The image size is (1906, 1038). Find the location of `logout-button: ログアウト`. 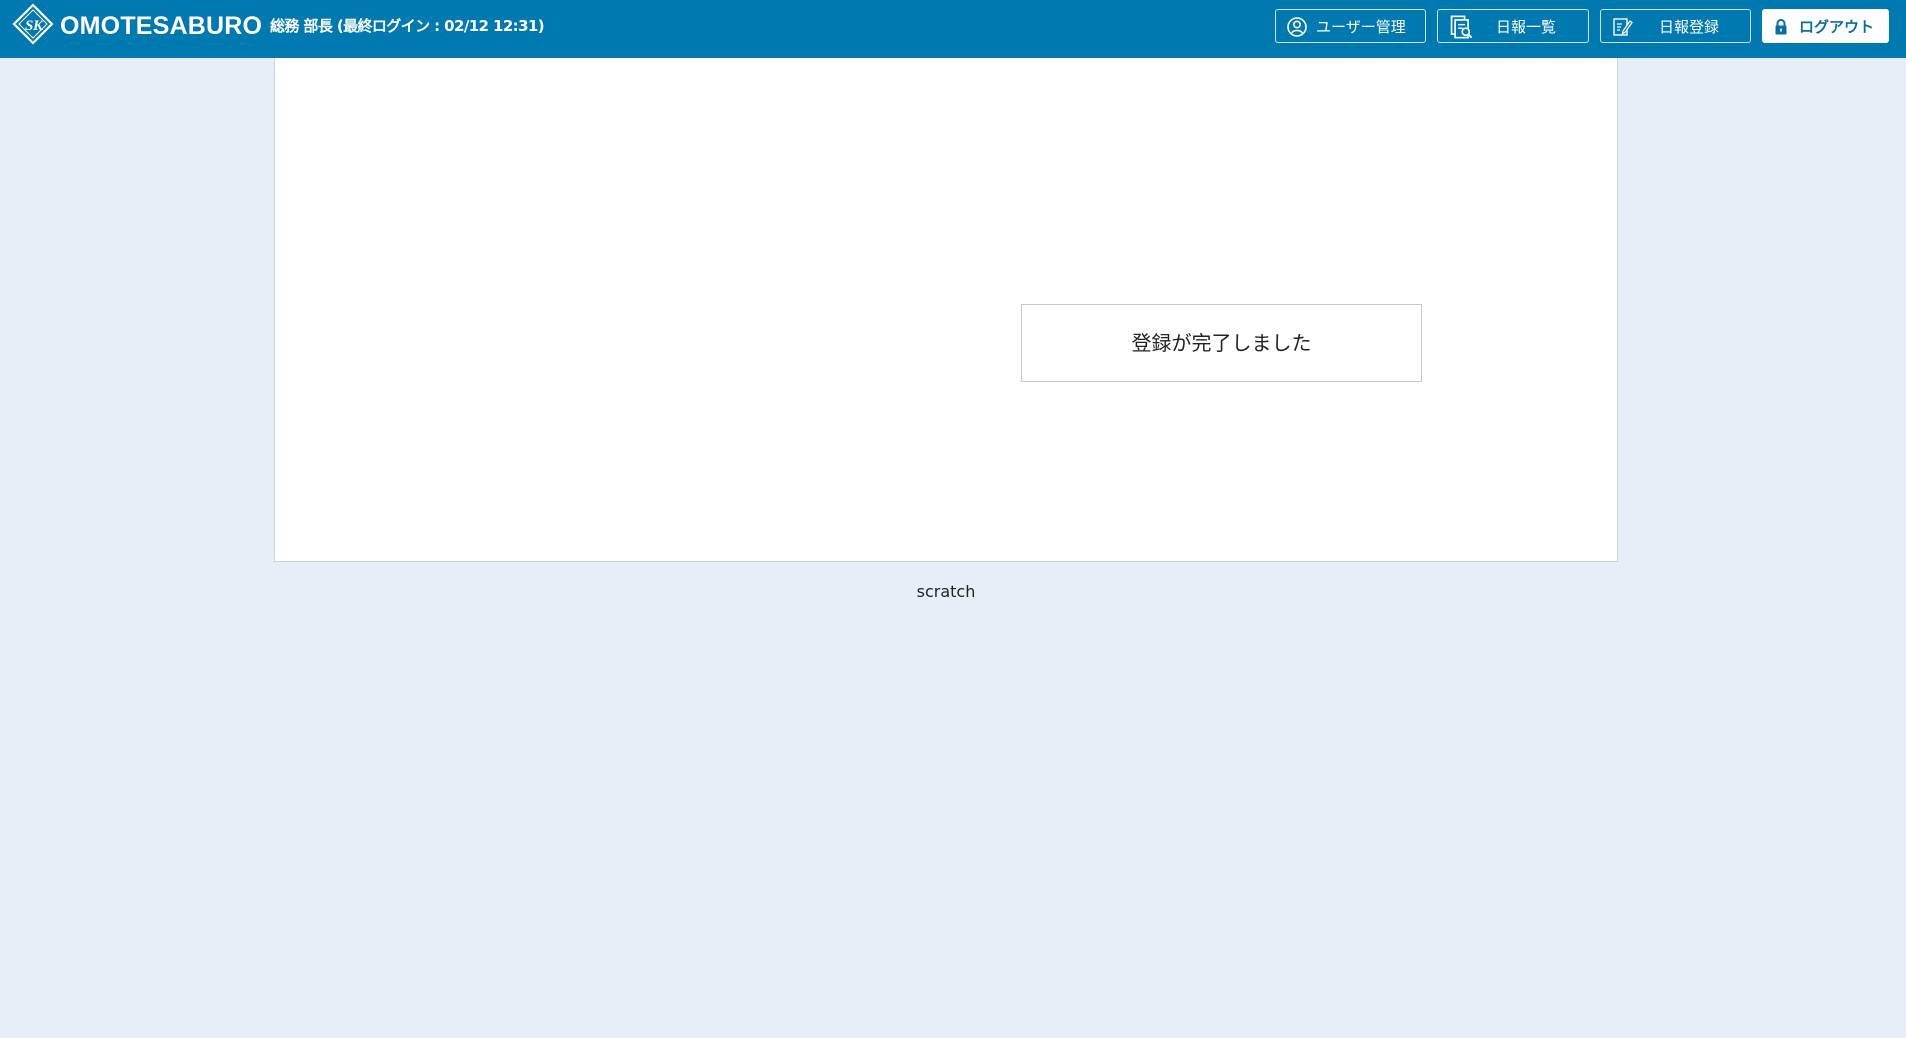

logout-button: ログアウト is located at coordinates (1825, 26).